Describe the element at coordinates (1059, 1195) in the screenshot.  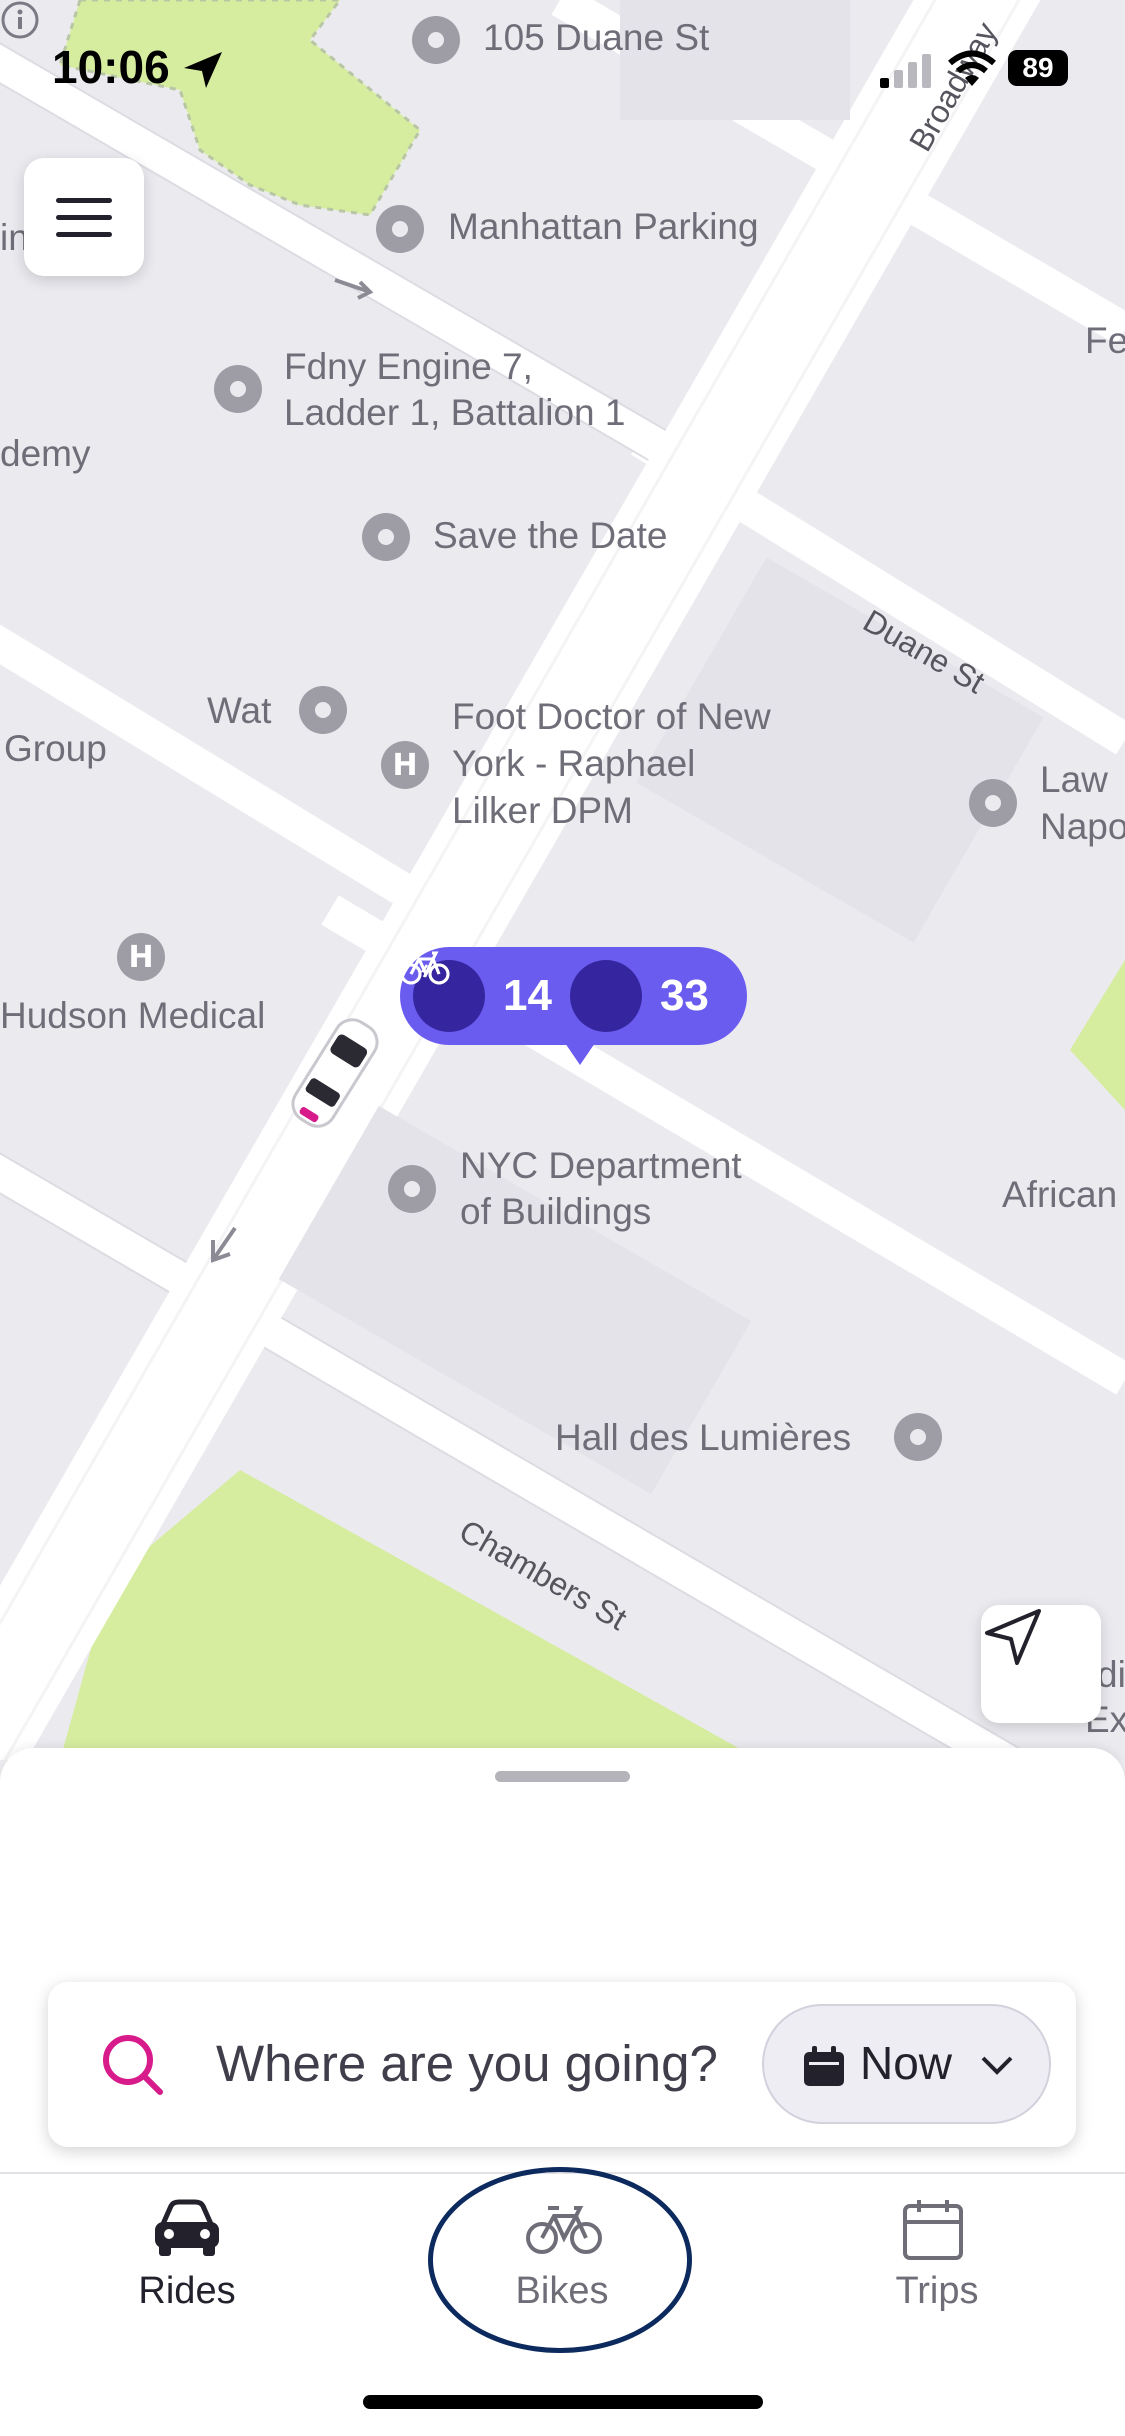
I see `poi-label: African` at that location.